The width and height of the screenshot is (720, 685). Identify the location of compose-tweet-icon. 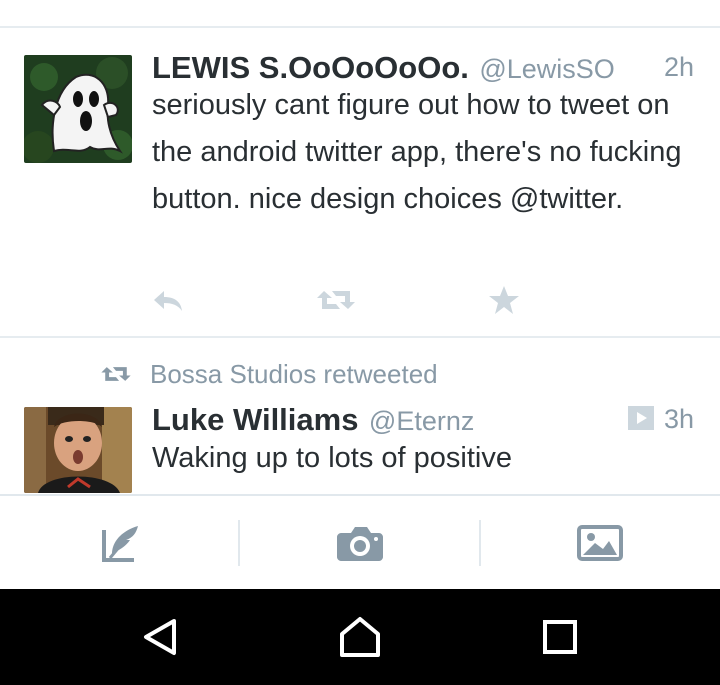
(120, 543).